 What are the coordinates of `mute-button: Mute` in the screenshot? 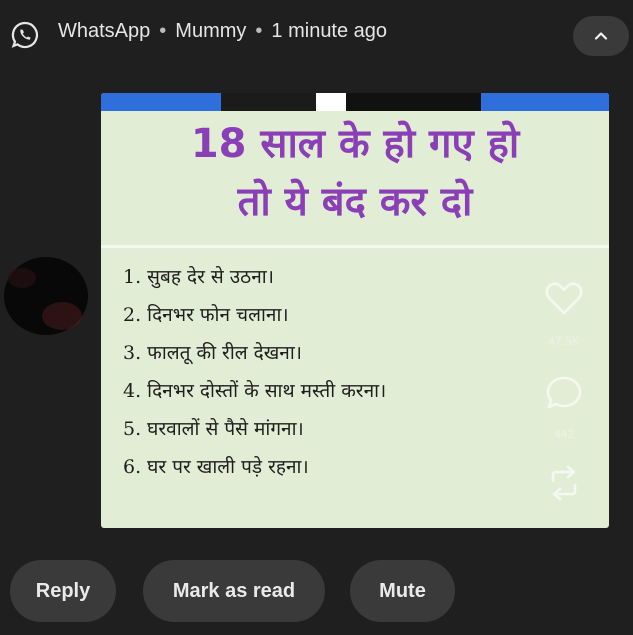 It's located at (402, 591).